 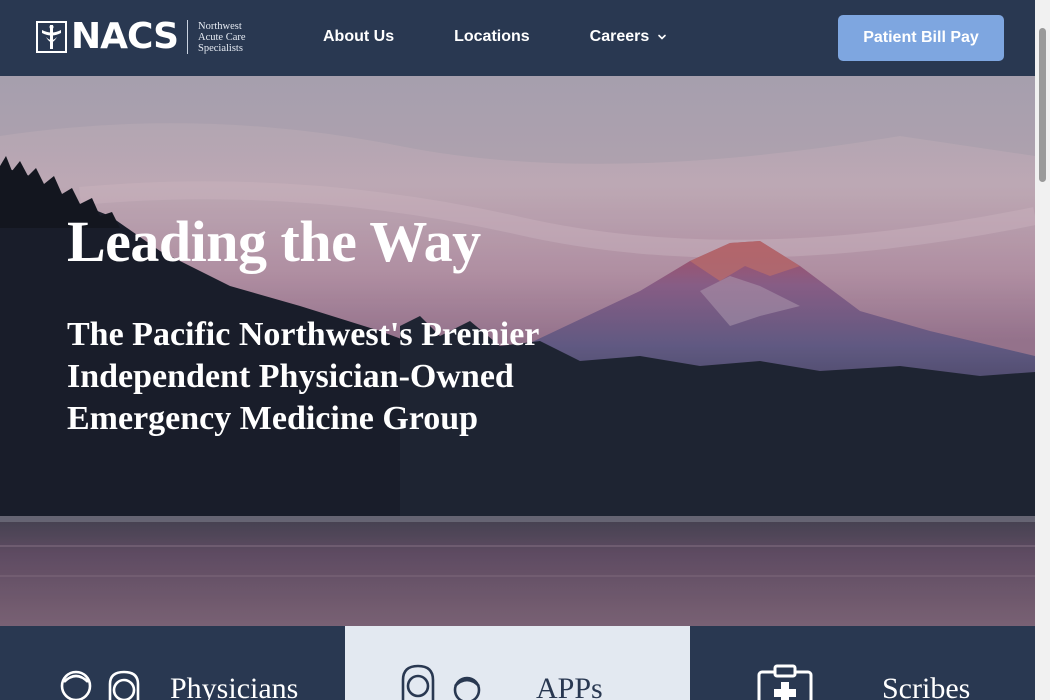 I want to click on nav-link-locations: Locations, so click(x=492, y=37).